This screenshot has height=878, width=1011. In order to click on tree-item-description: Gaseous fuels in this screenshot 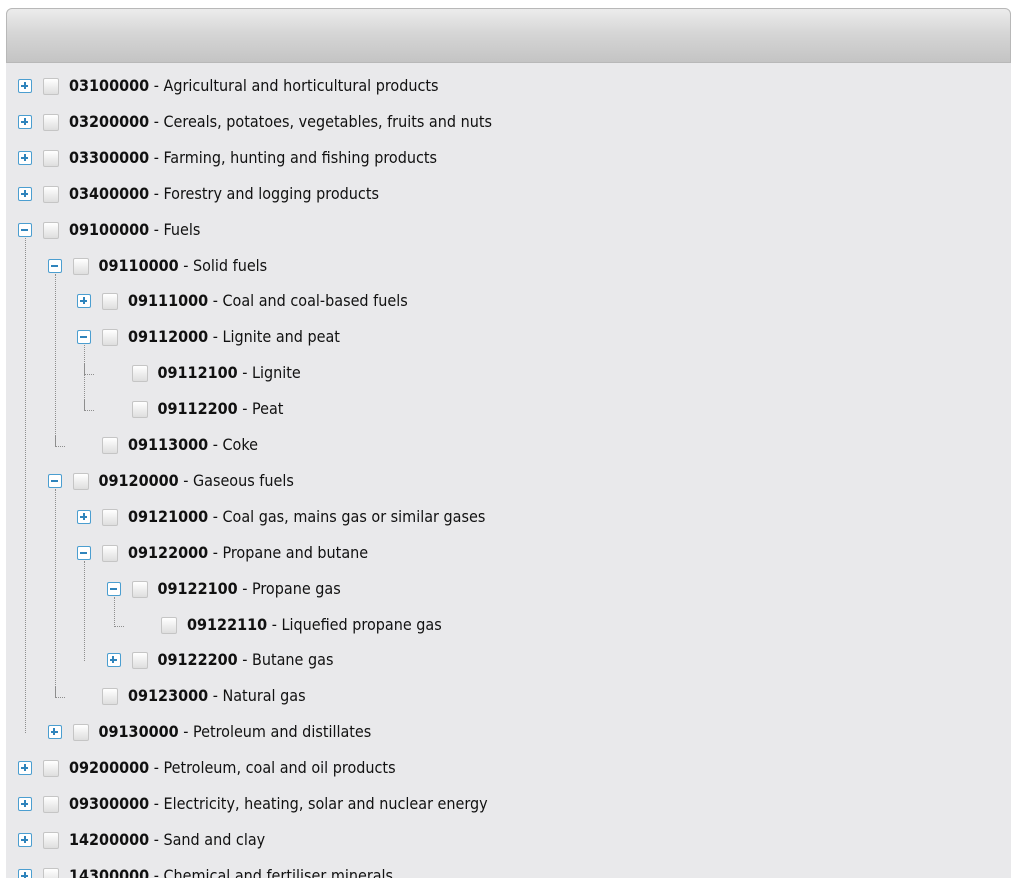, I will do `click(243, 480)`.